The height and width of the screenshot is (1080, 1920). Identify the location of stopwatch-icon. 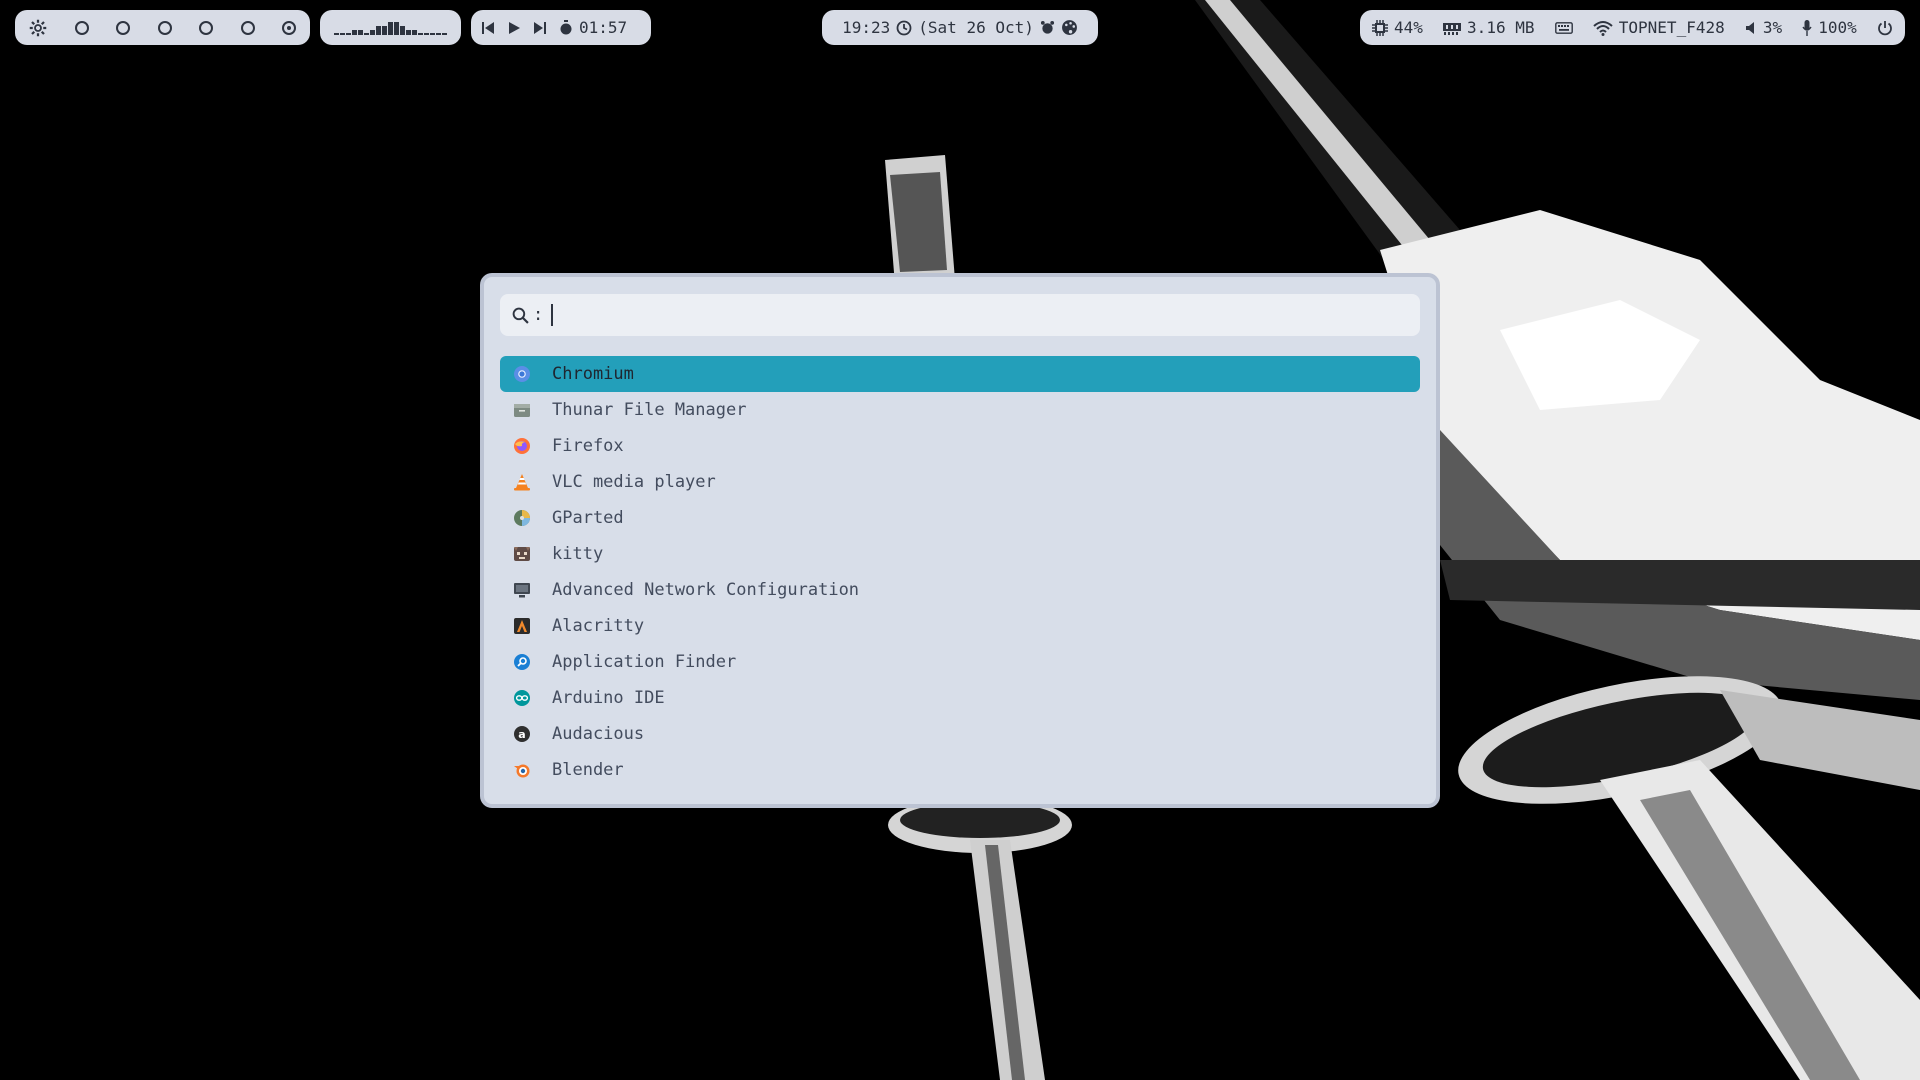
(566, 27).